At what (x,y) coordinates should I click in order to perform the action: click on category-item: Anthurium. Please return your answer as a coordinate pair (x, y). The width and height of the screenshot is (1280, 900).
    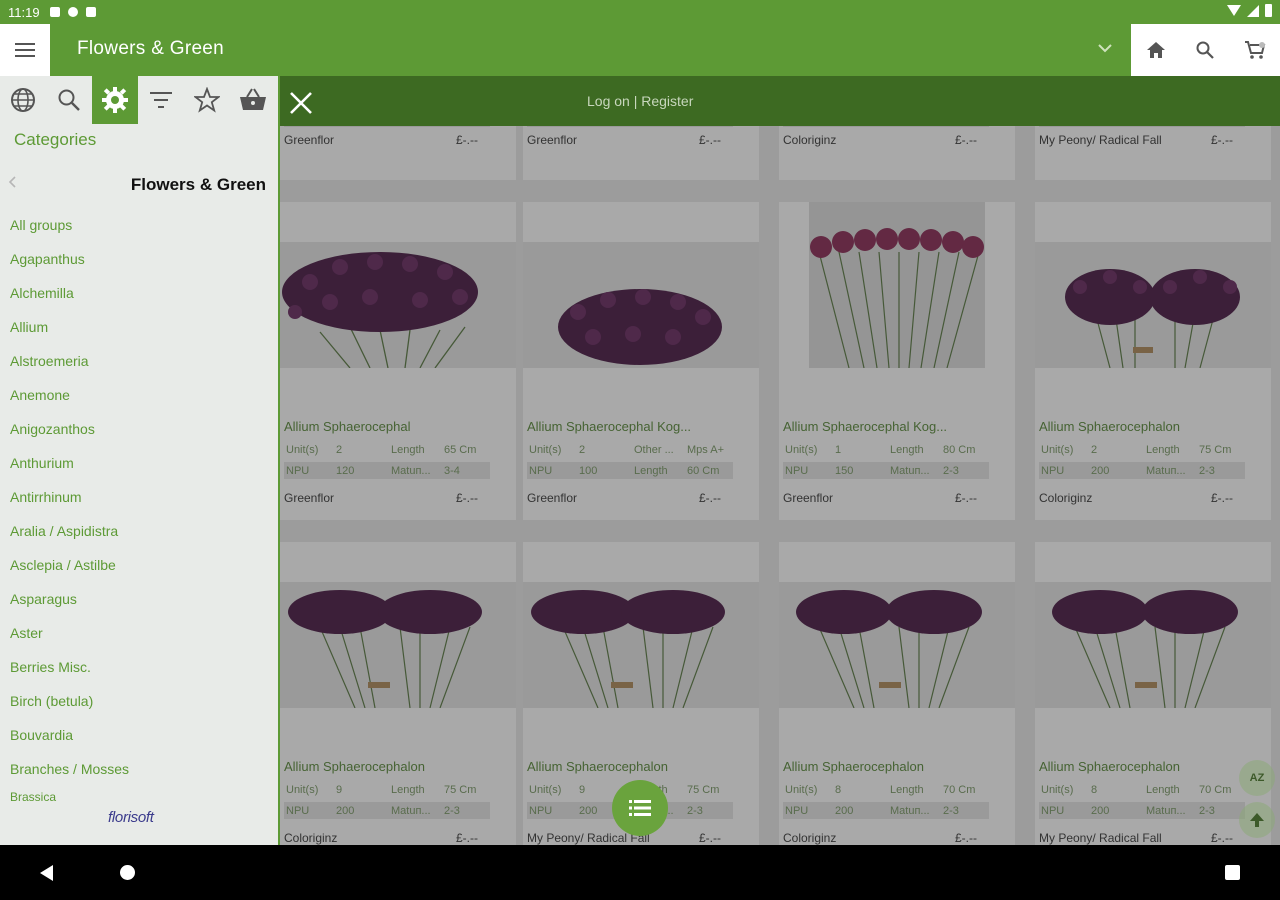
    Looking at the image, I should click on (139, 463).